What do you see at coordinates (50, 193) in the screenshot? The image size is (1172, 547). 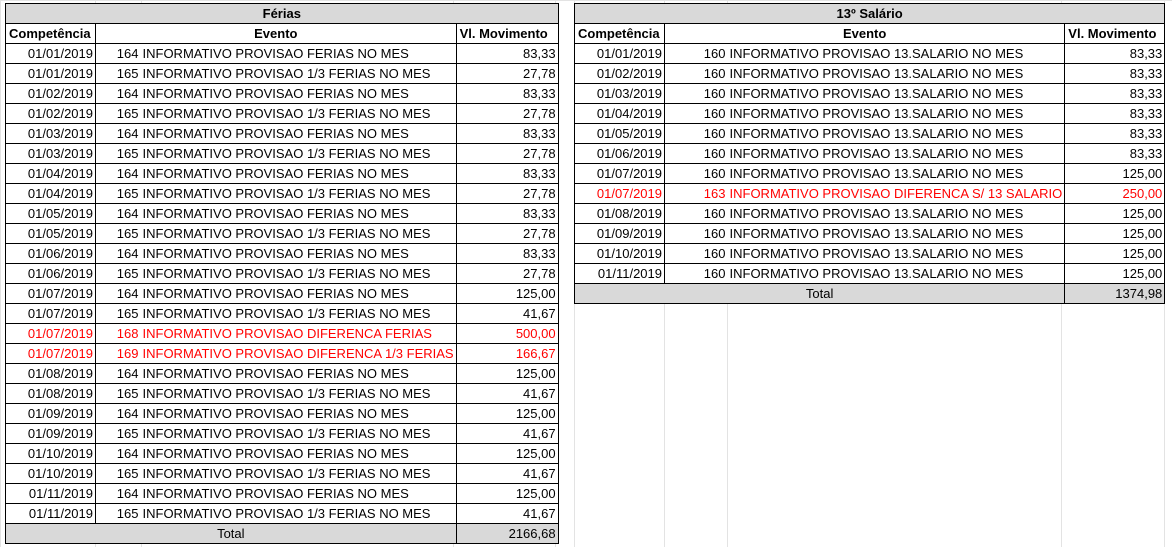 I see `cell-competencia: 01/04/2019` at bounding box center [50, 193].